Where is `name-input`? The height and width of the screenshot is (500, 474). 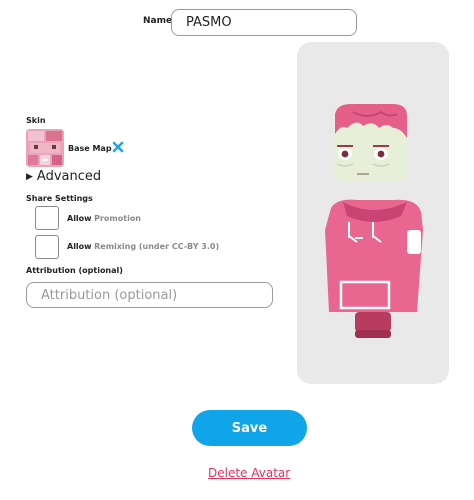
name-input is located at coordinates (264, 22).